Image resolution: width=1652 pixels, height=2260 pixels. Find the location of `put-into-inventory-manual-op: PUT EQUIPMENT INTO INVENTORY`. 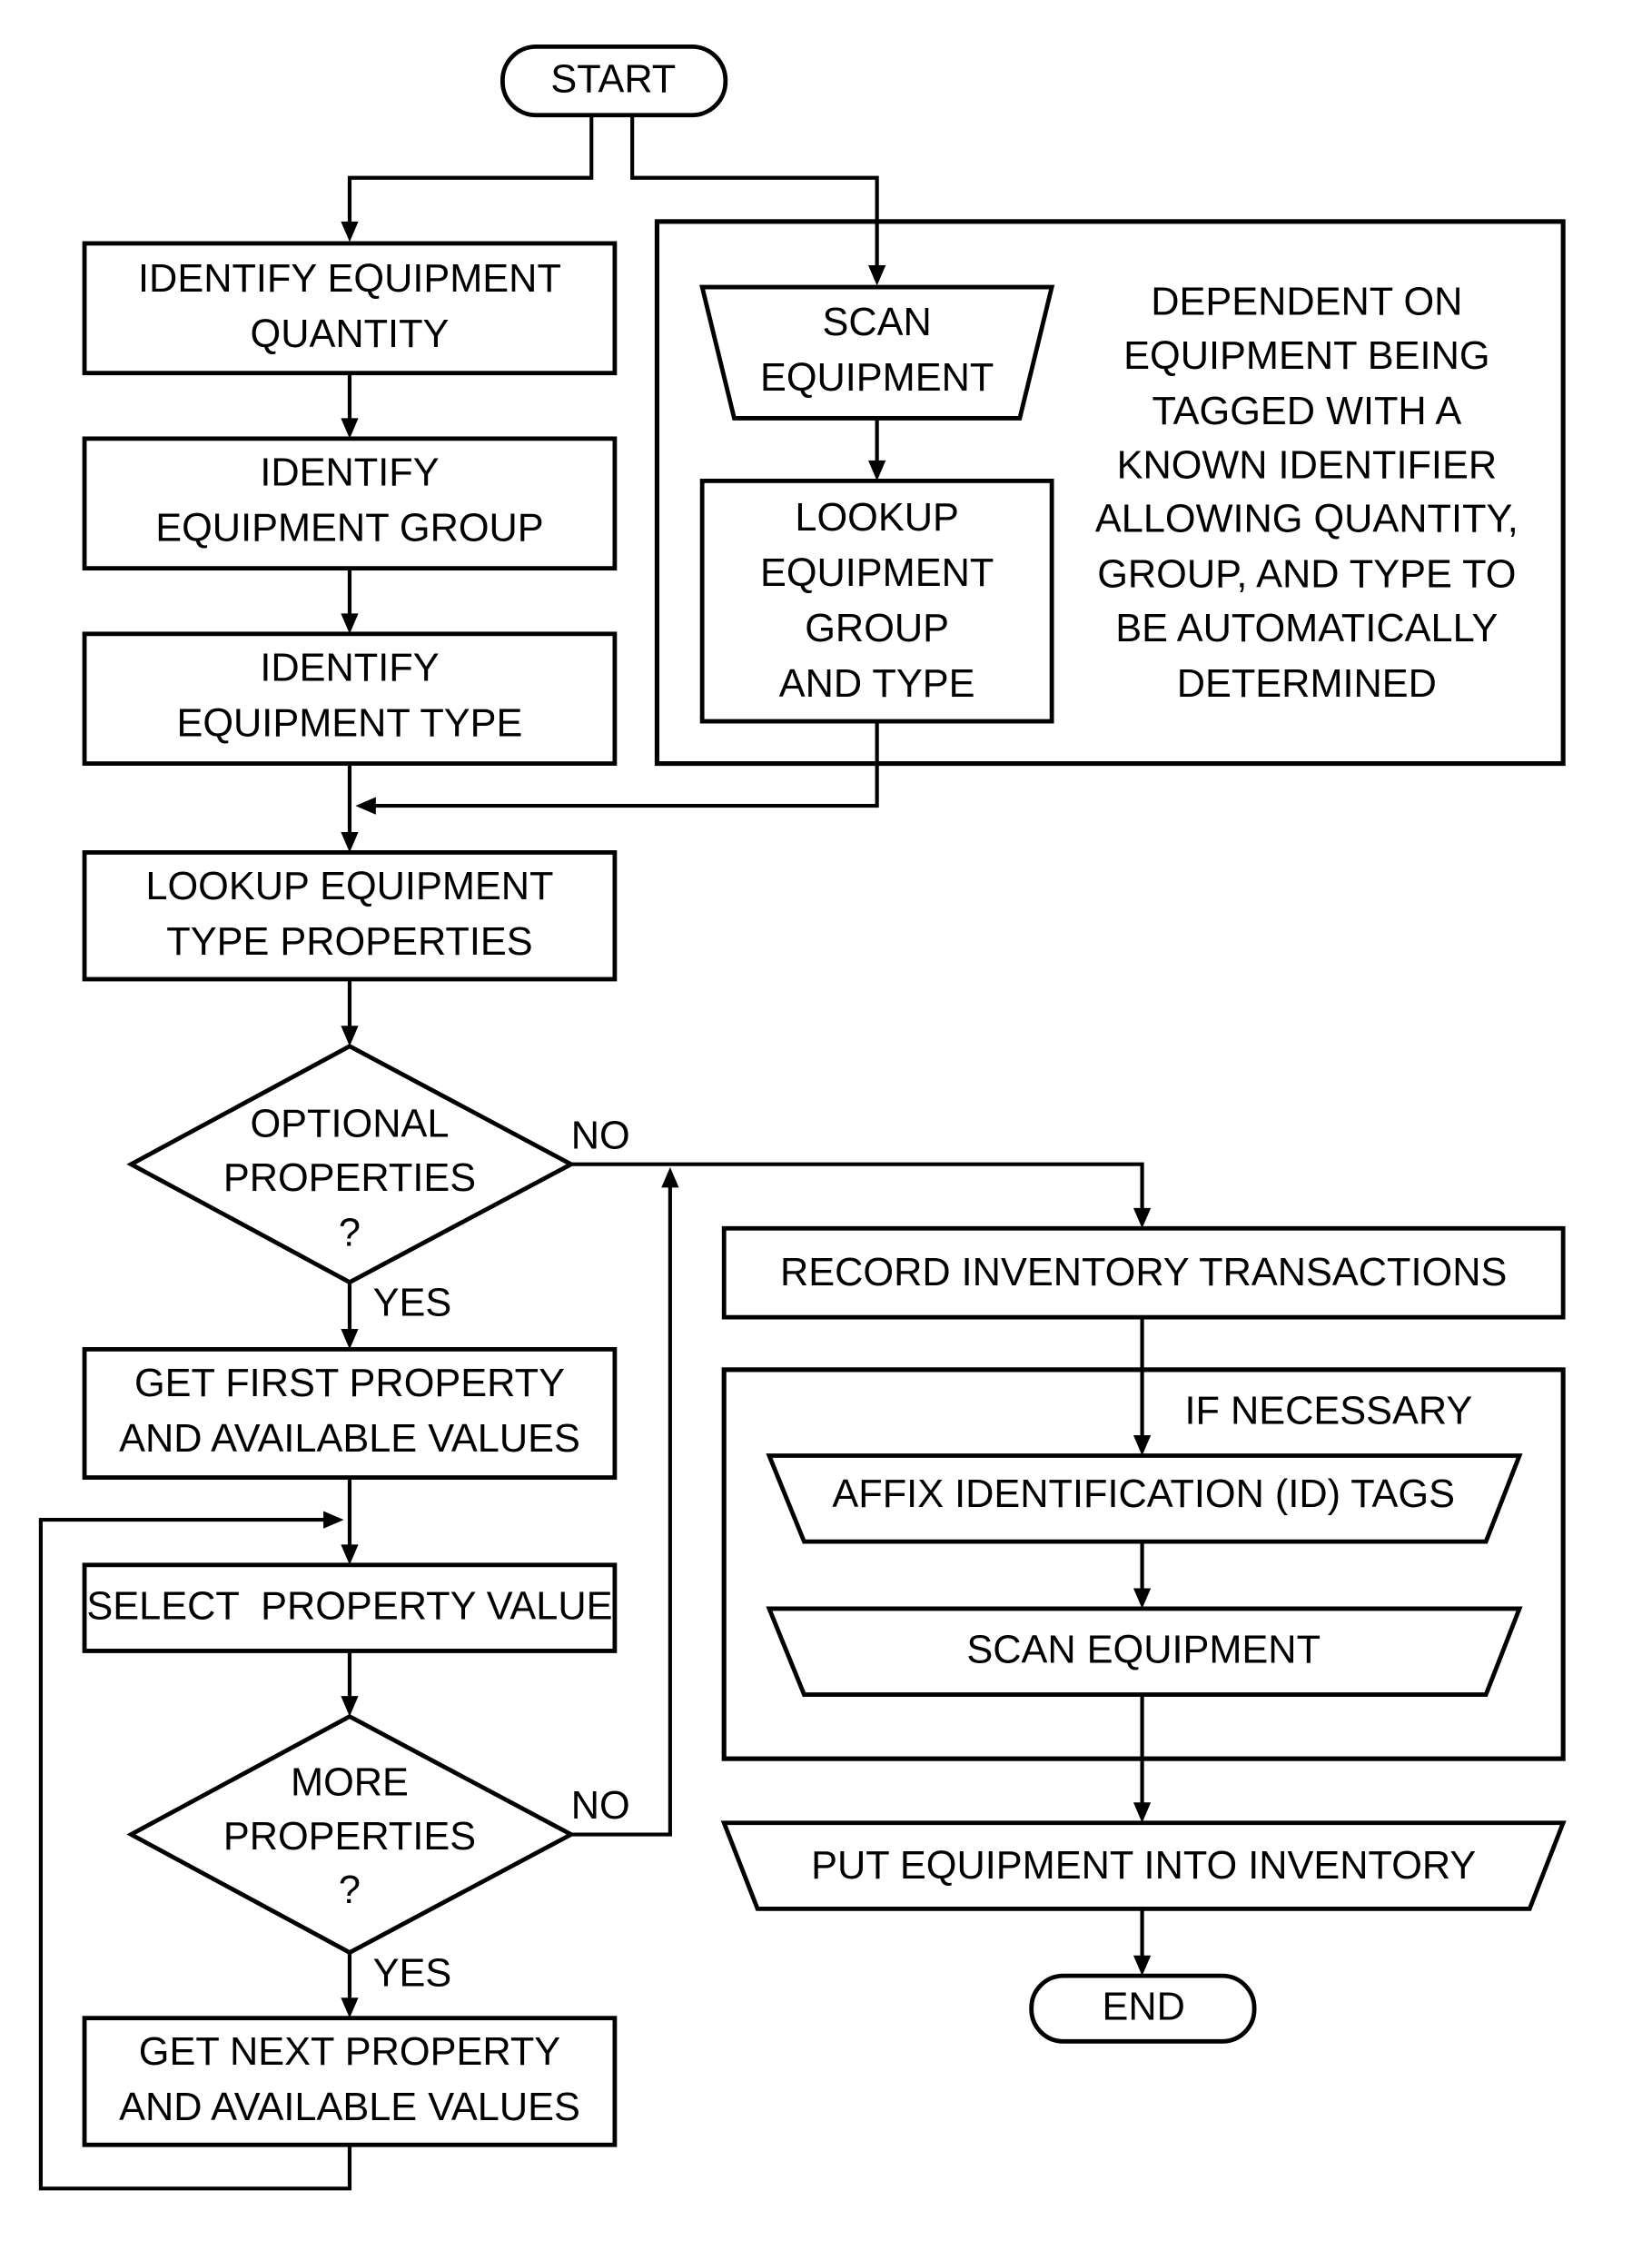

put-into-inventory-manual-op: PUT EQUIPMENT INTO INVENTORY is located at coordinates (1143, 1866).